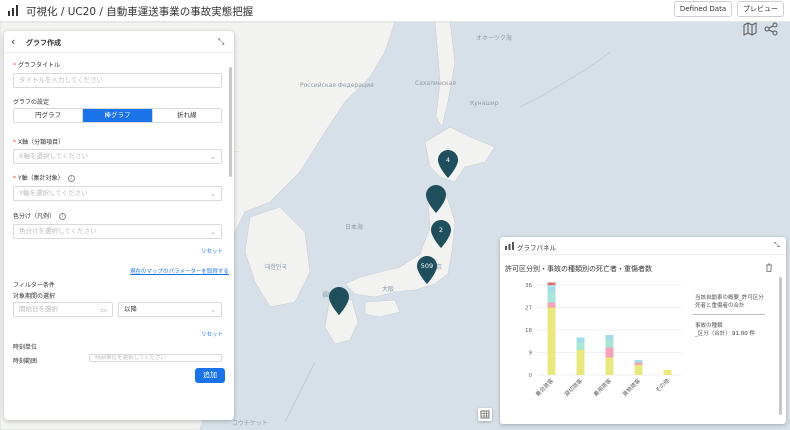  I want to click on graph-builder-title: グラフ作成, so click(43, 43).